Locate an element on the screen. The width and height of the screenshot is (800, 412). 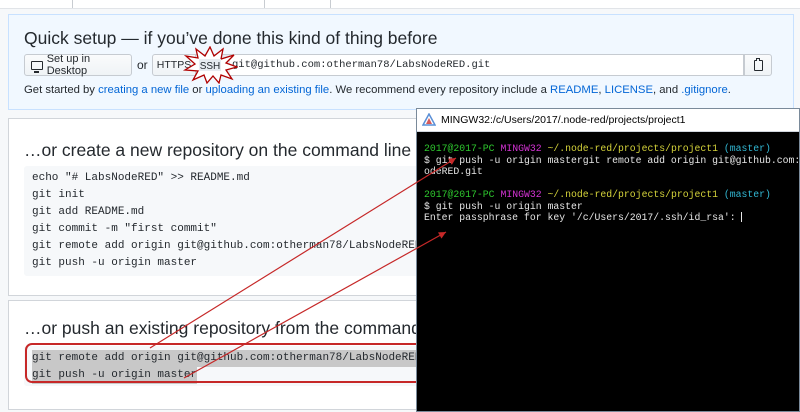
copy-to-clipboard-button is located at coordinates (758, 65).